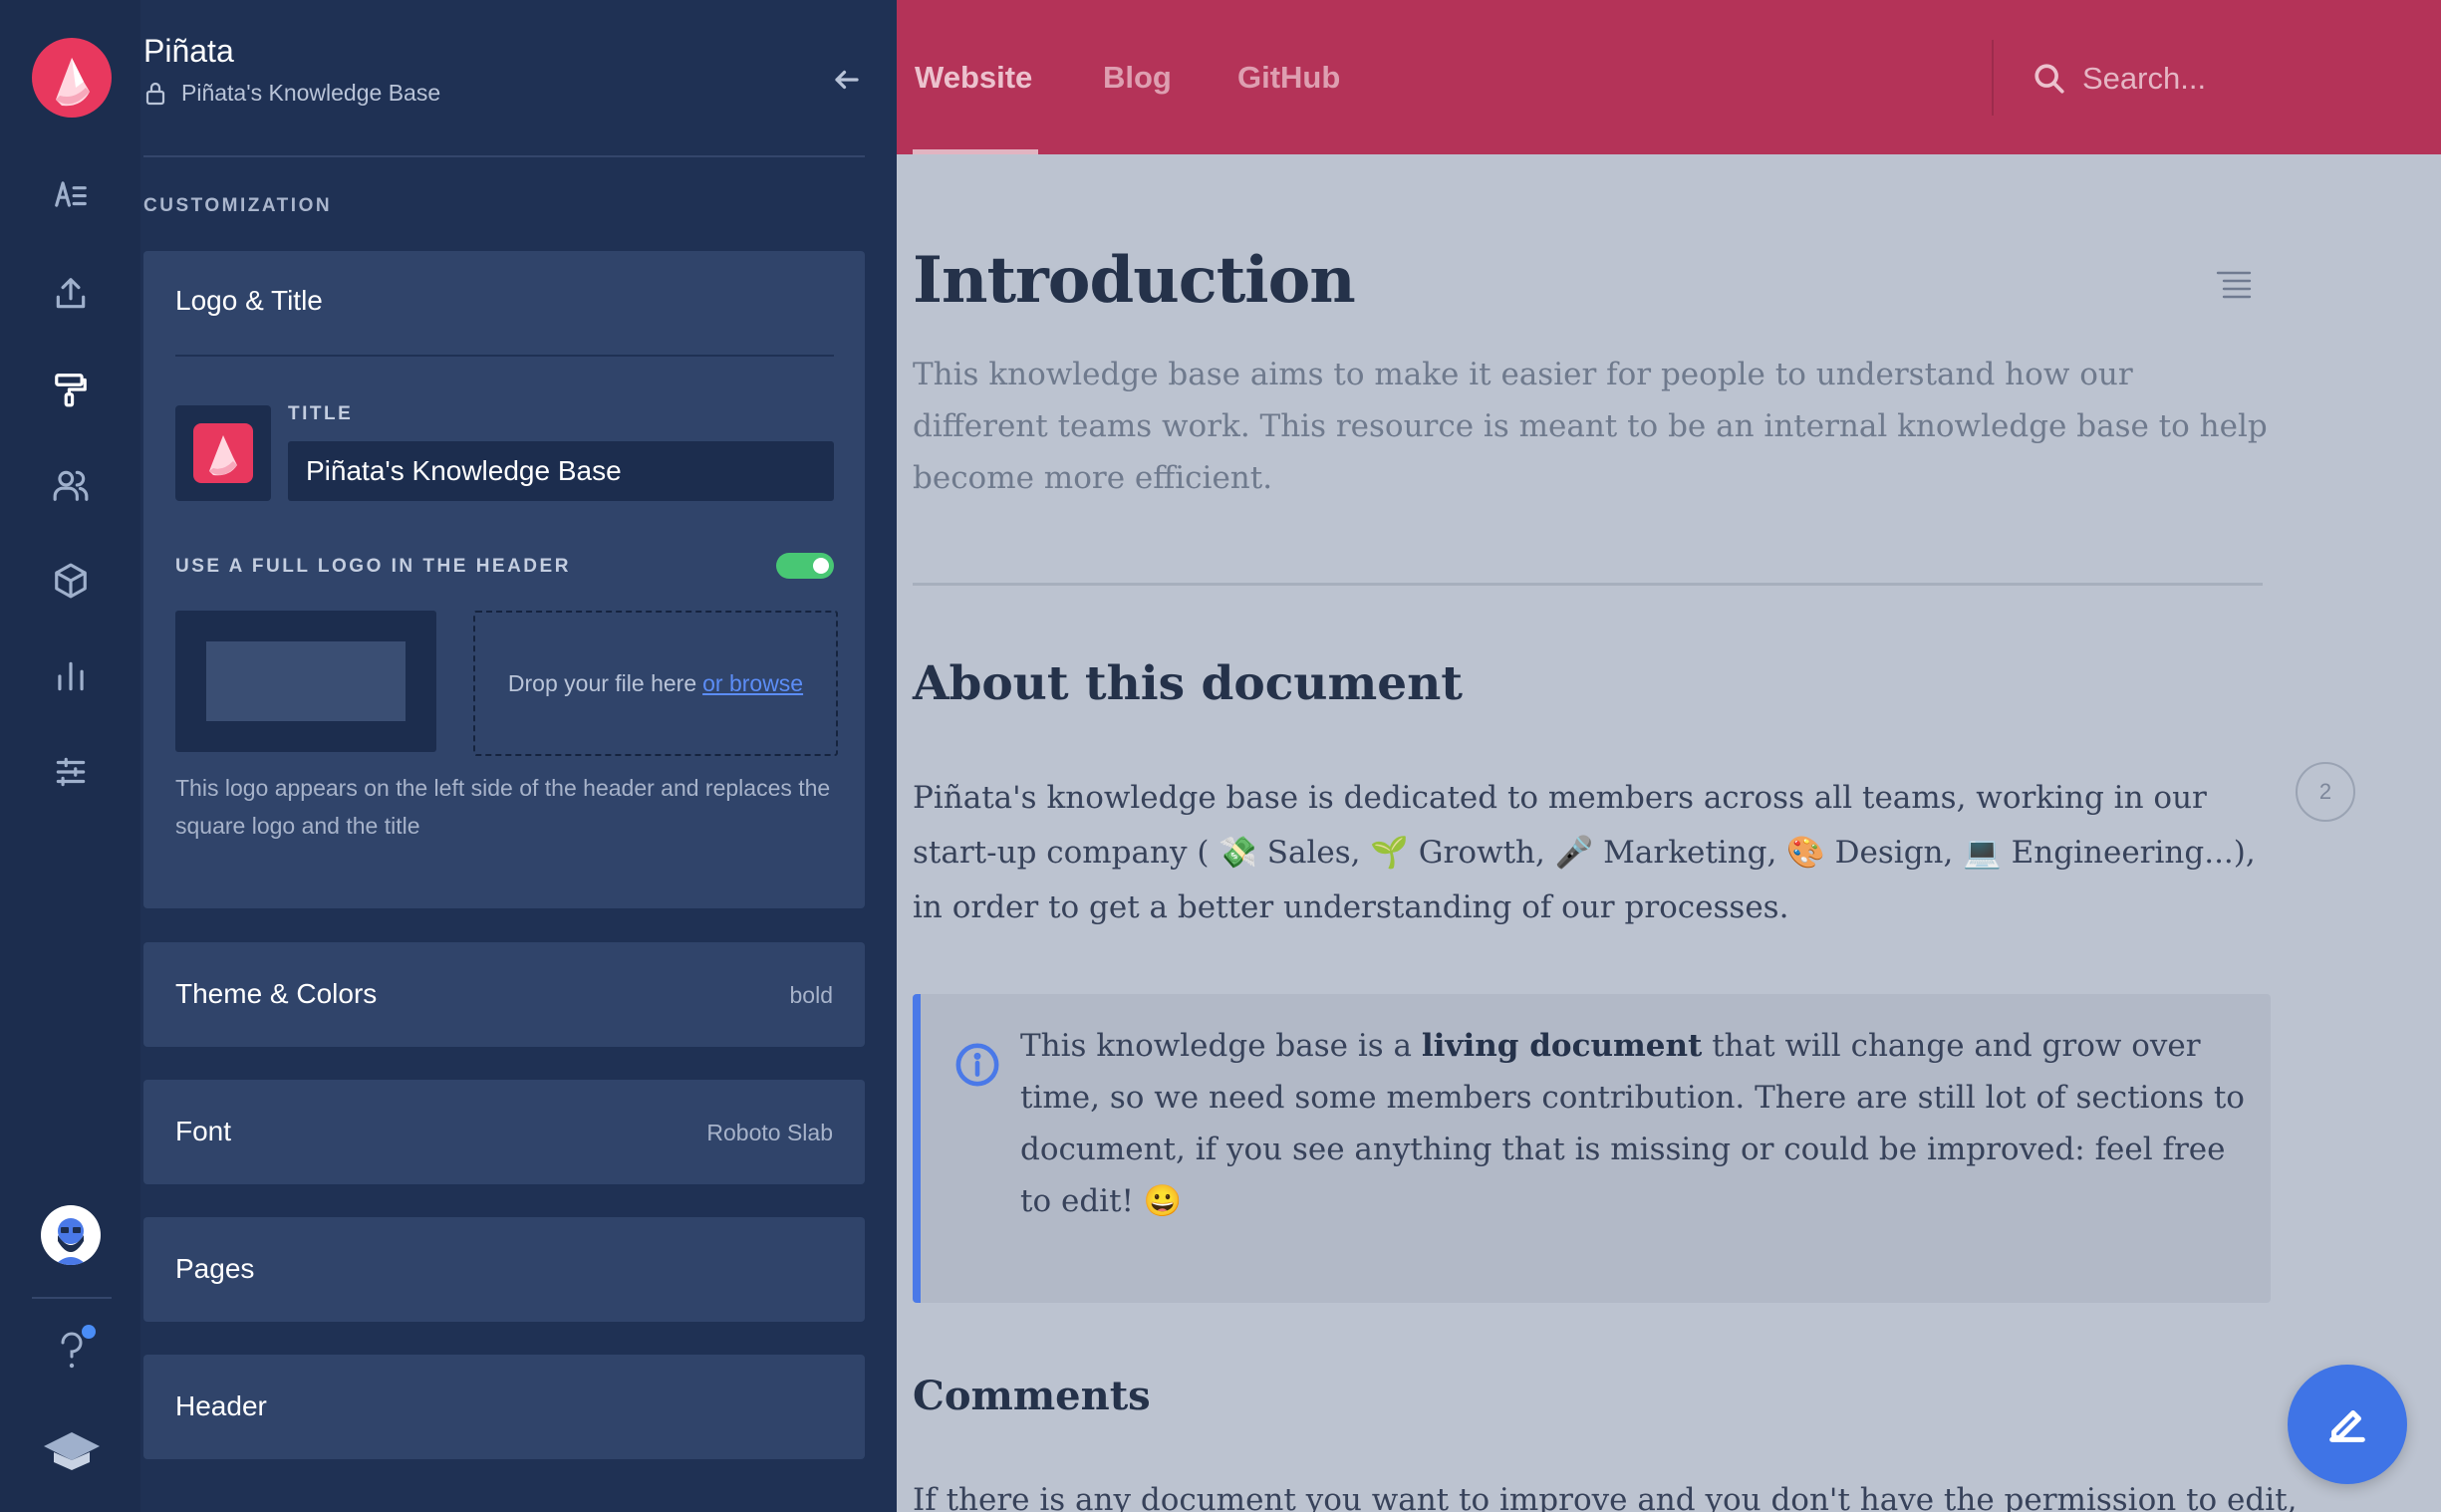 The image size is (2441, 1512). Describe the element at coordinates (1188, 683) in the screenshot. I see `section-heading-about: About this document` at that location.